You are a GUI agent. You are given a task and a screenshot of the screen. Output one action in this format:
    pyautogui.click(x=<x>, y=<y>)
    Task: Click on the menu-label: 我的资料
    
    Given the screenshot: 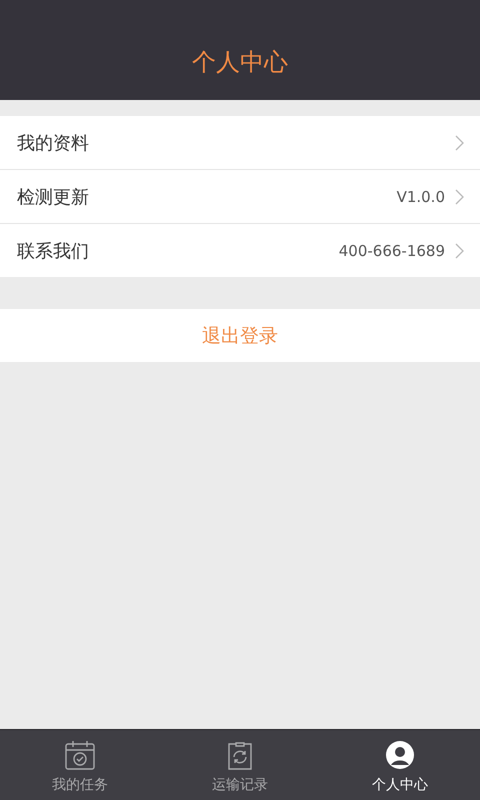 What is the action you would take?
    pyautogui.click(x=53, y=143)
    